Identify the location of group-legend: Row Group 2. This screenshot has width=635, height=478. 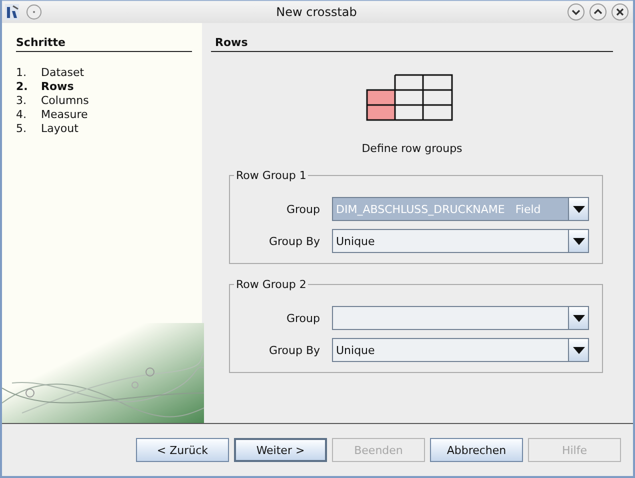
(271, 284).